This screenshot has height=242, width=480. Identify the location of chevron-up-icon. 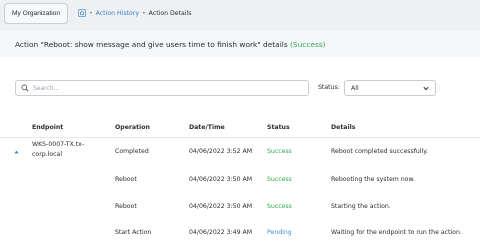
(16, 152).